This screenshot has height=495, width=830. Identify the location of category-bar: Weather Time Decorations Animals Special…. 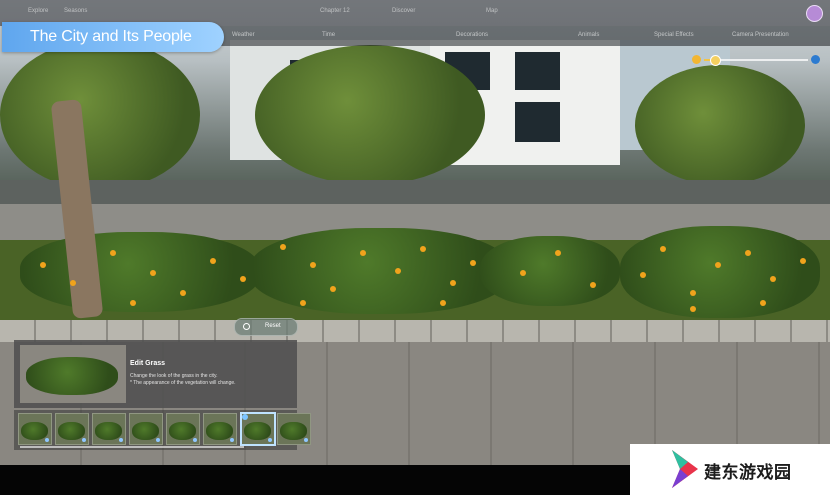
(520, 36).